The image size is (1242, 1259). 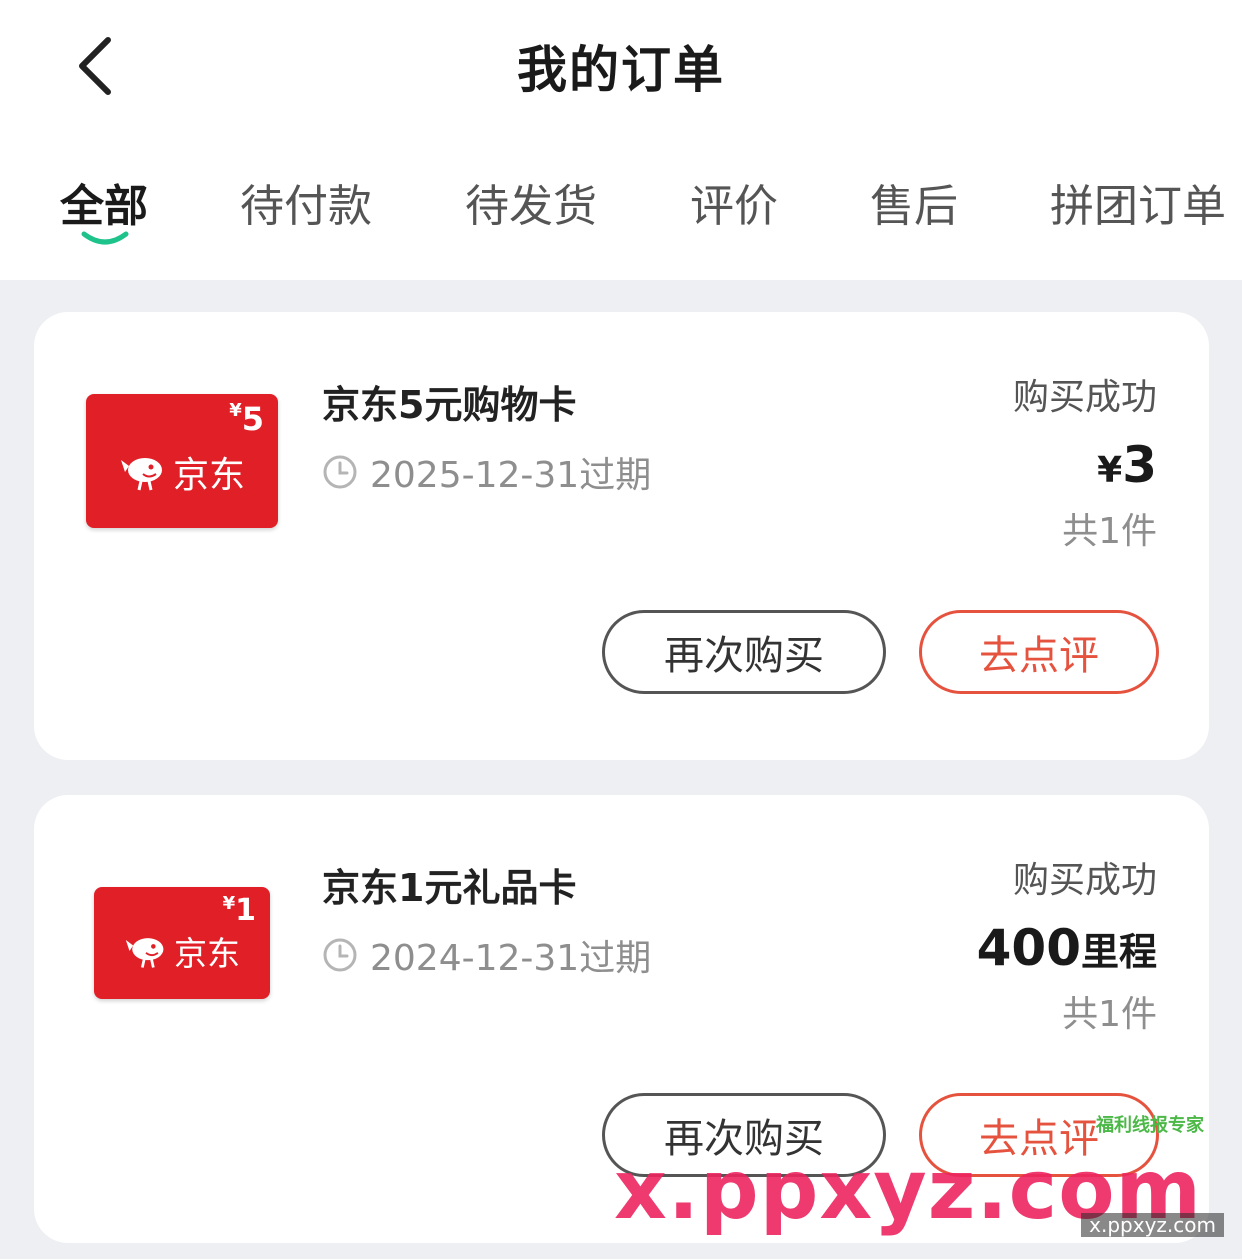 I want to click on expiry-text: 2024-12-31过期, so click(x=511, y=958).